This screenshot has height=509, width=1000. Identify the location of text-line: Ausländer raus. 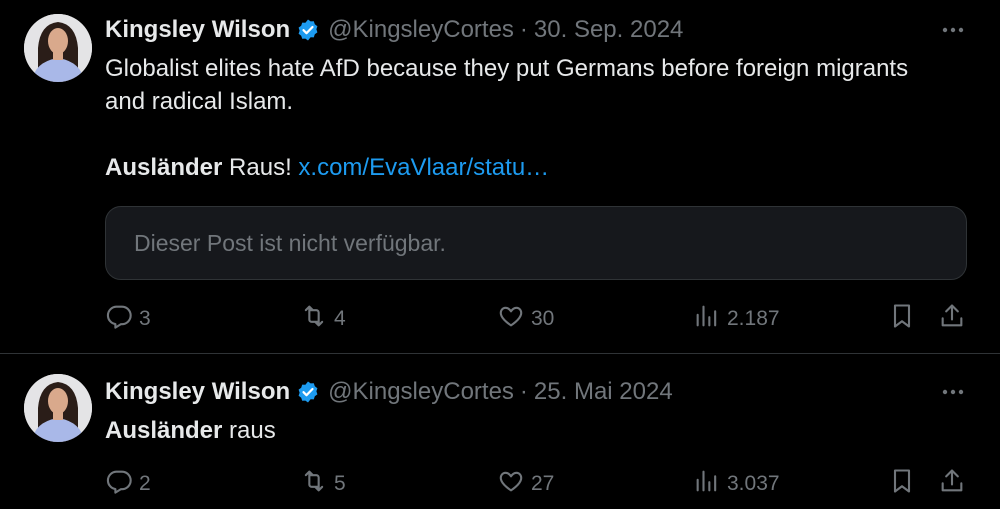
(540, 430).